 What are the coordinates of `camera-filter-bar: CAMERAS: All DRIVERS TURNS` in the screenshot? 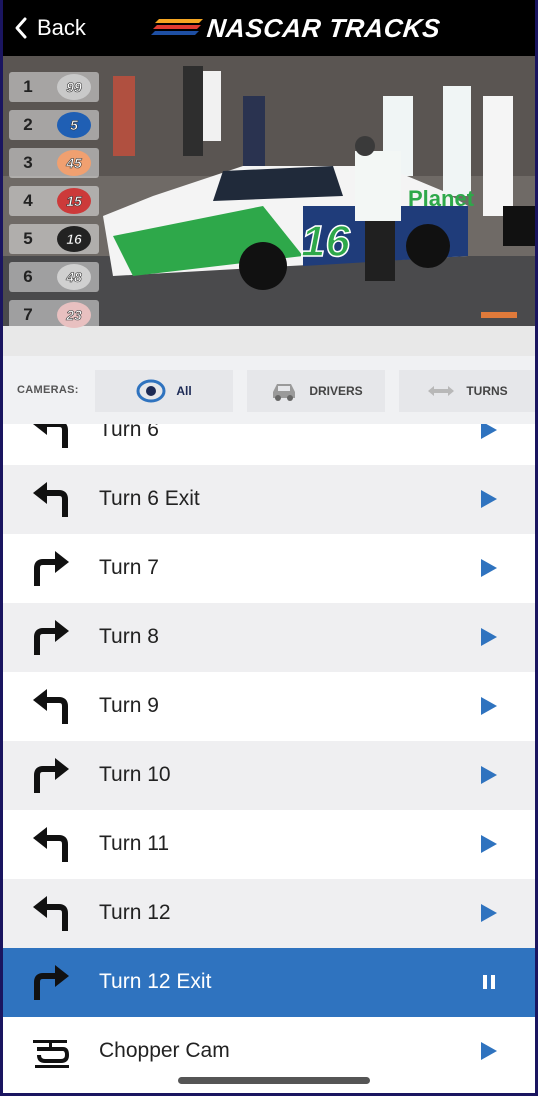 It's located at (269, 390).